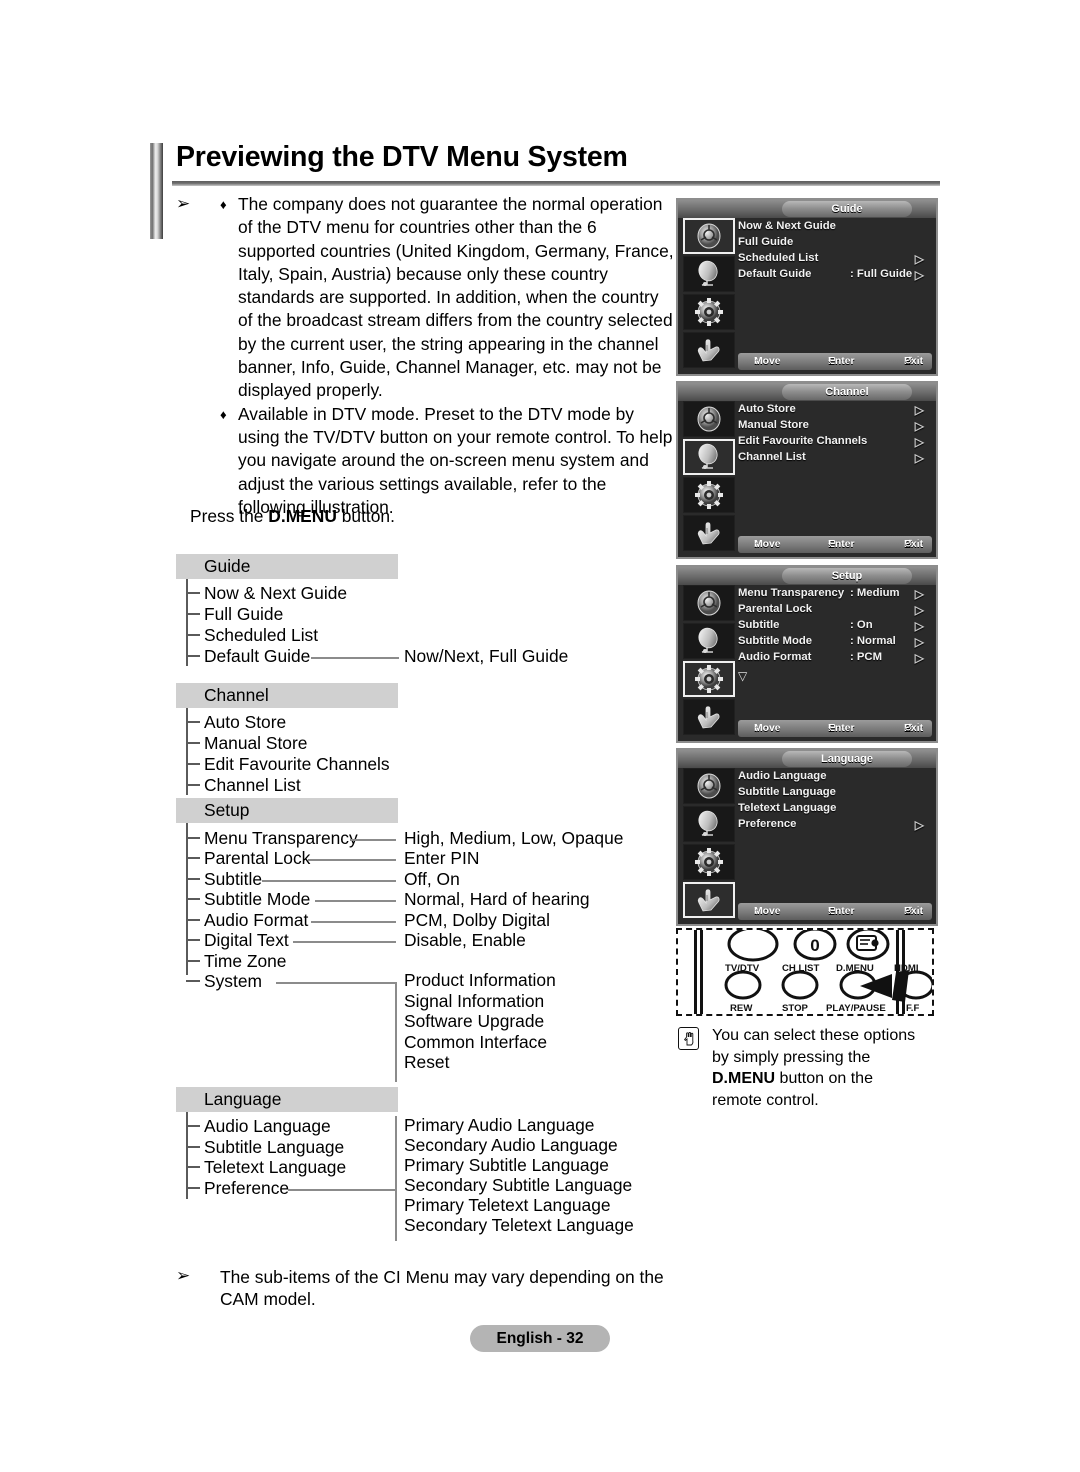 This screenshot has height=1472, width=1080. I want to click on side-note-bold: D.MENU, so click(744, 1078).